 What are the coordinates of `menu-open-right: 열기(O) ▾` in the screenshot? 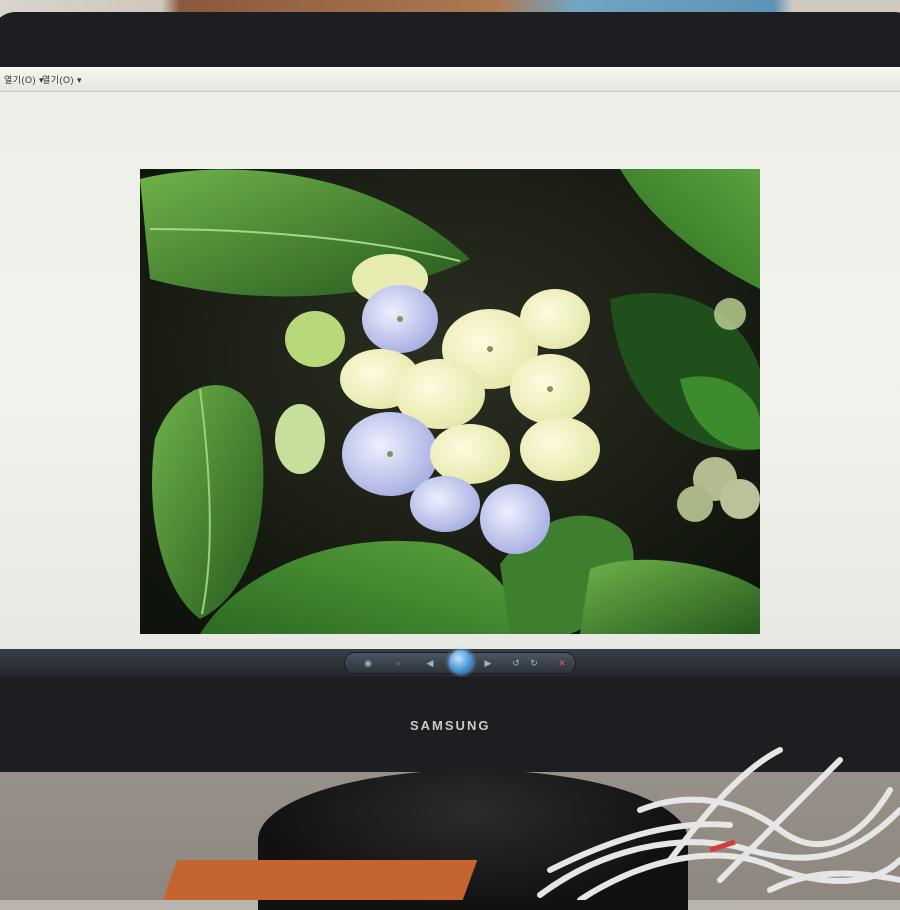 It's located at (62, 79).